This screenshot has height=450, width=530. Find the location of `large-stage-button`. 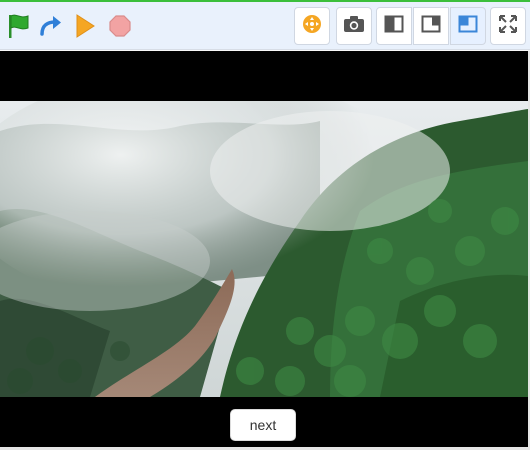

large-stage-button is located at coordinates (468, 26).